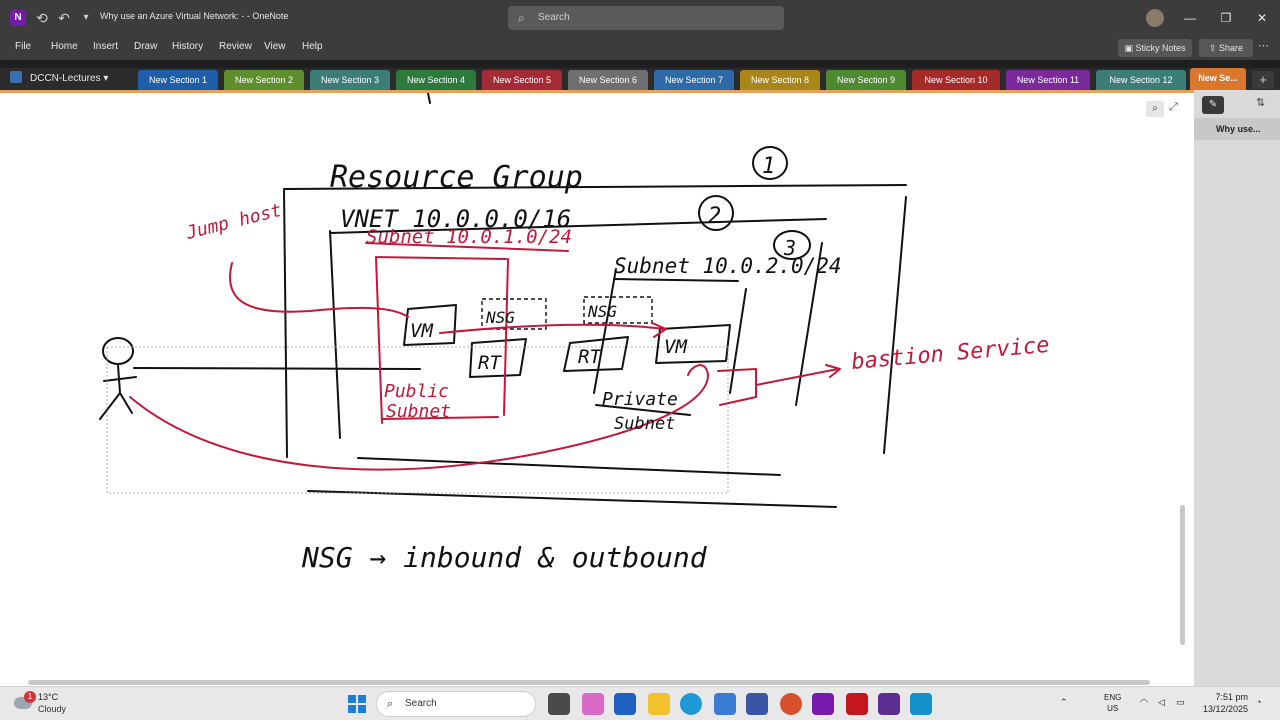 The image size is (1280, 720). Describe the element at coordinates (602, 311) in the screenshot. I see `ink-nsg2: NSG` at that location.